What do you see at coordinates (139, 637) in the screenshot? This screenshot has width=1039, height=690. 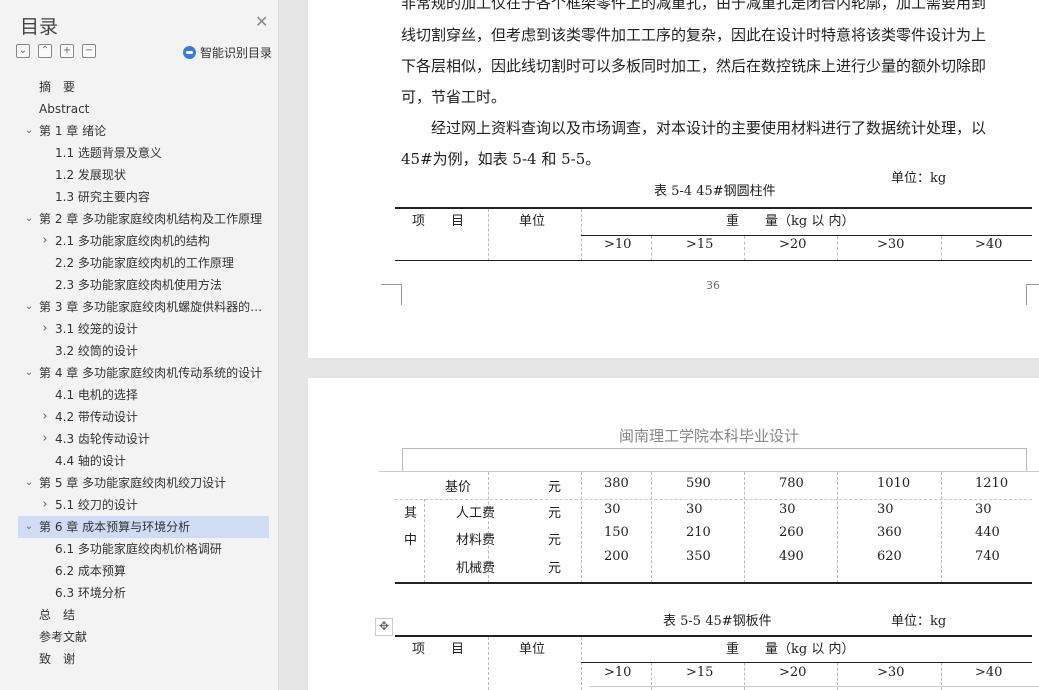 I see `toc-item: 参考文献` at bounding box center [139, 637].